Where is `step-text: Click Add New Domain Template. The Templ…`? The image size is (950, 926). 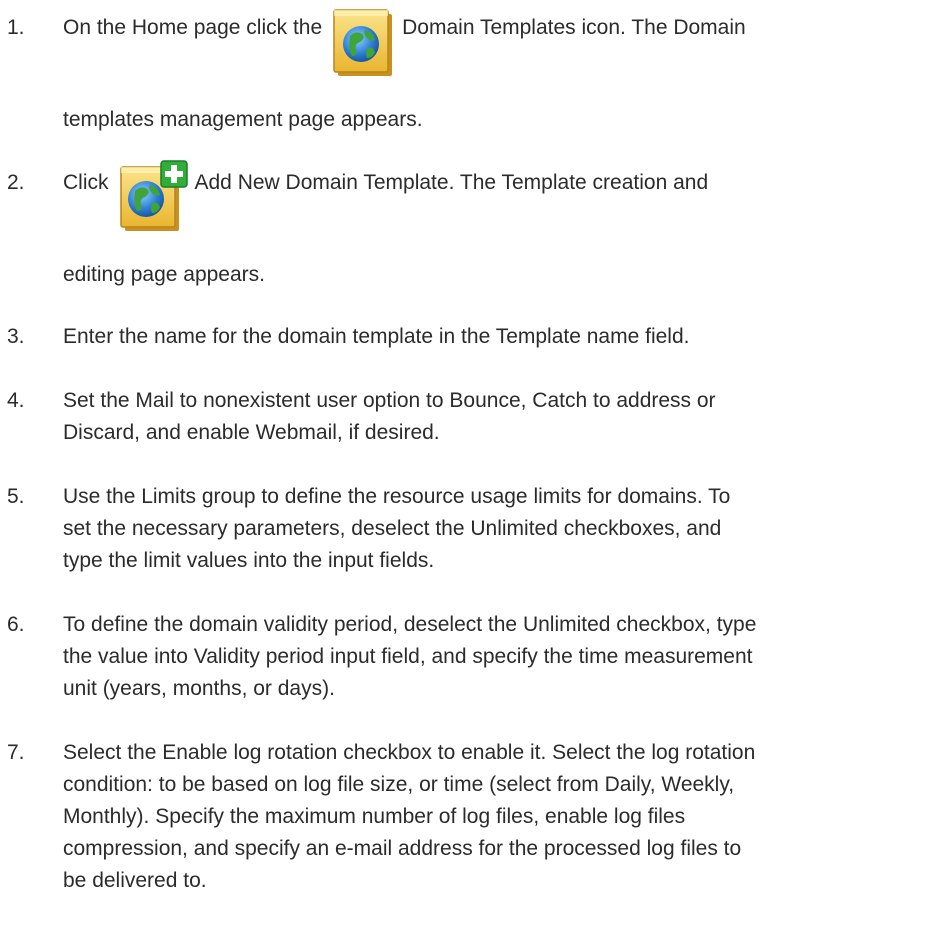 step-text: Click Add New Domain Template. The Templ… is located at coordinates (504, 225).